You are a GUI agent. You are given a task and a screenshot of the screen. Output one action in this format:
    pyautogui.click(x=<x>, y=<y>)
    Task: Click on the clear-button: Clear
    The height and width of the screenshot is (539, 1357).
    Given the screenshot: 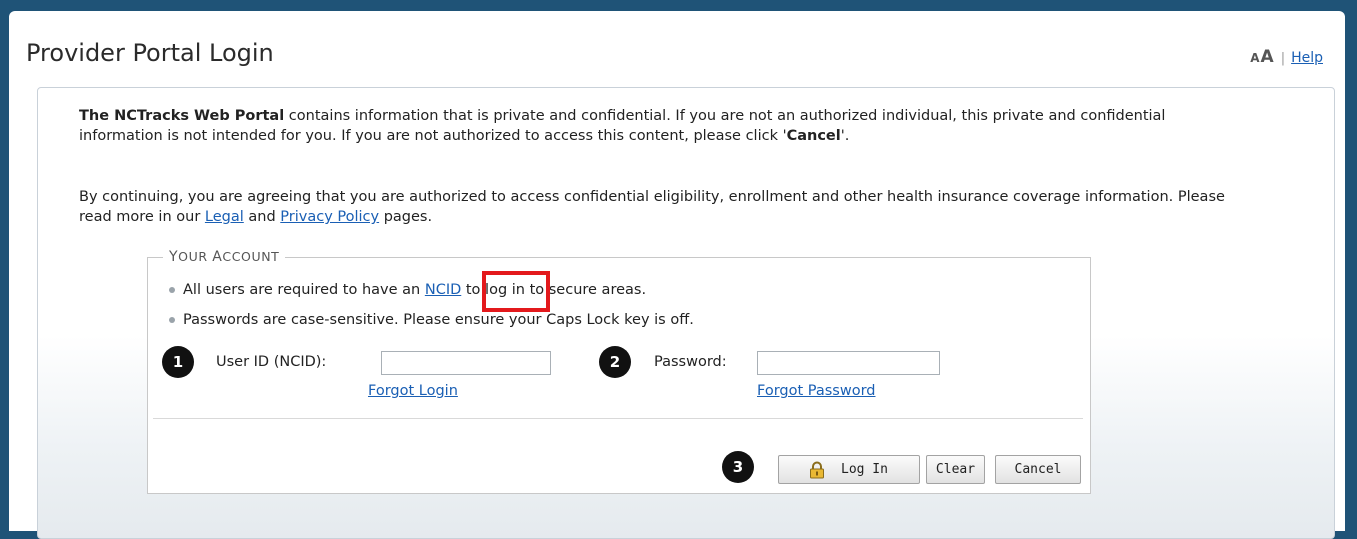 What is the action you would take?
    pyautogui.click(x=955, y=469)
    